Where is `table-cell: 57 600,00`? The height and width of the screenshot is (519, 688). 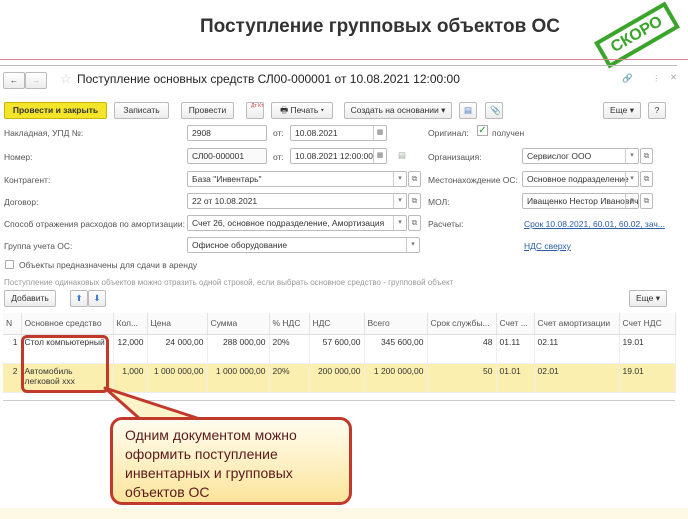
table-cell: 57 600,00 is located at coordinates (337, 349).